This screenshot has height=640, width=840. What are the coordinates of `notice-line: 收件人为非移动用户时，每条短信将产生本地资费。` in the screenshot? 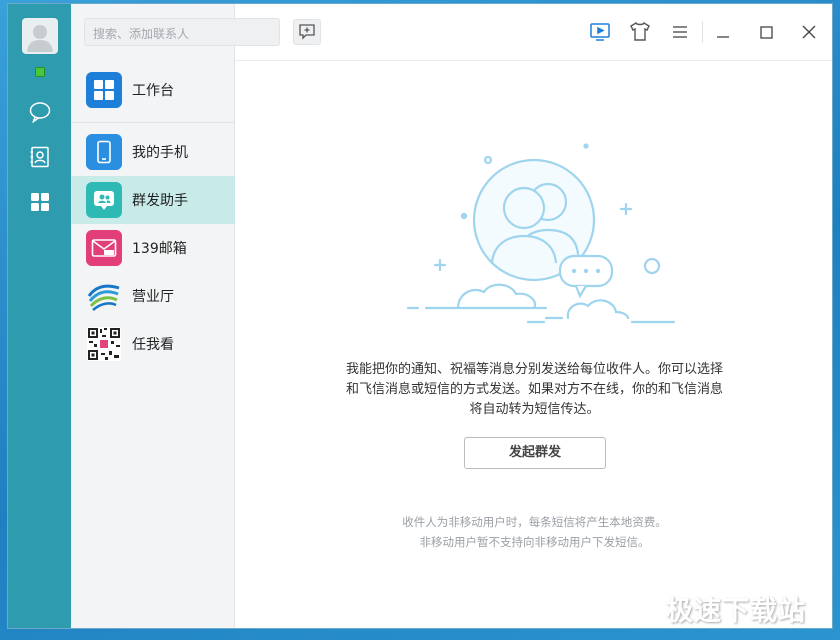 It's located at (534, 522).